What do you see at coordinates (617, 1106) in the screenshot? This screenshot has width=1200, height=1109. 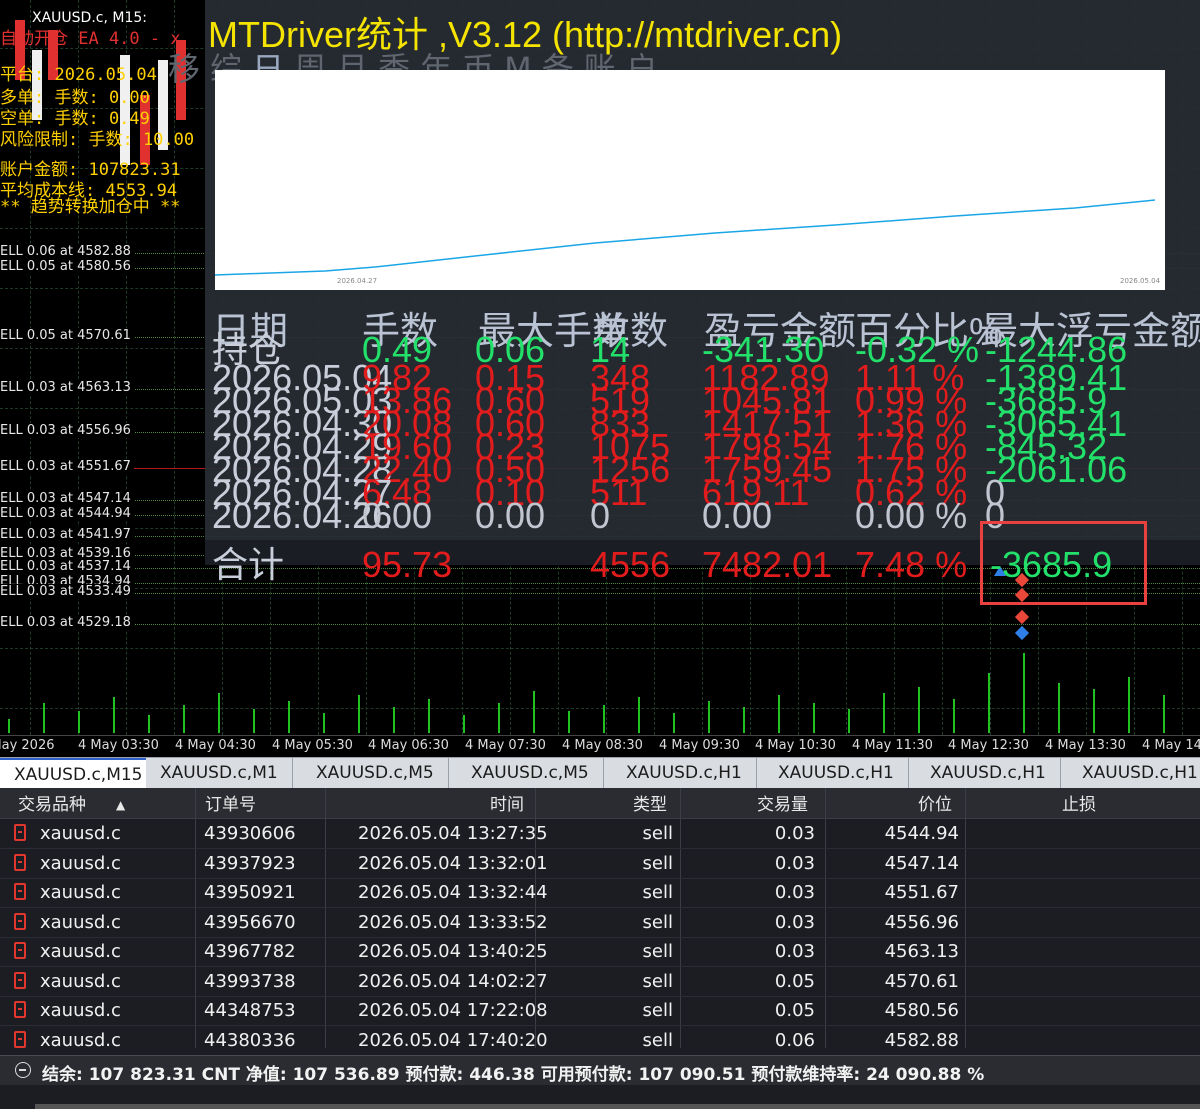 I see `horizontal-scrollbar` at bounding box center [617, 1106].